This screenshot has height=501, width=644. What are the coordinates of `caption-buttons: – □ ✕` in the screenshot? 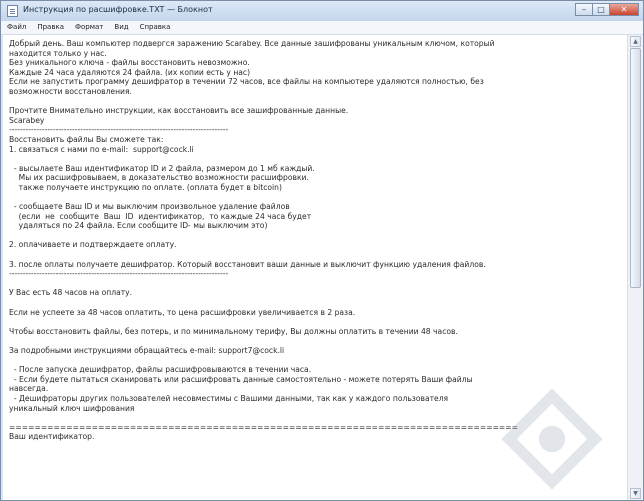 It's located at (607, 9).